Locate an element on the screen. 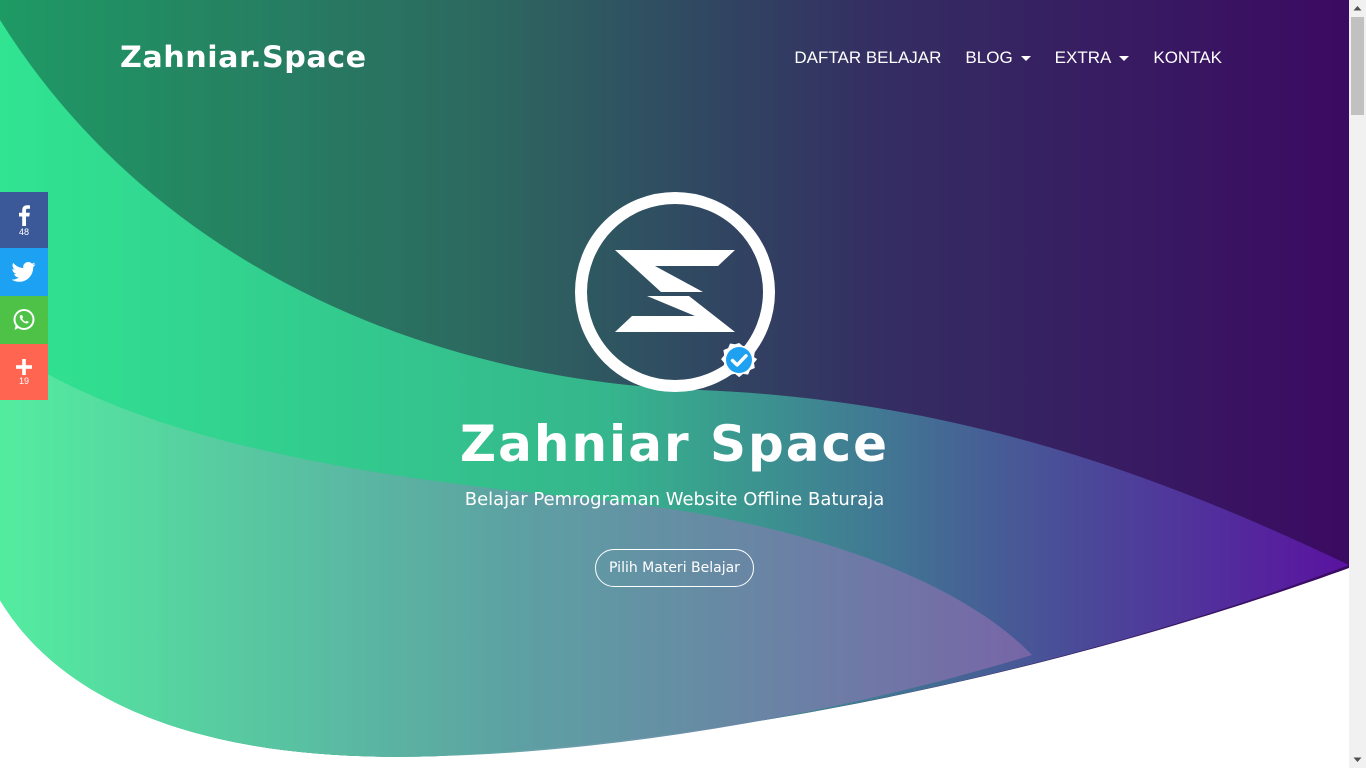  pilih-materi-button: Pilih Materi Belajar is located at coordinates (674, 568).